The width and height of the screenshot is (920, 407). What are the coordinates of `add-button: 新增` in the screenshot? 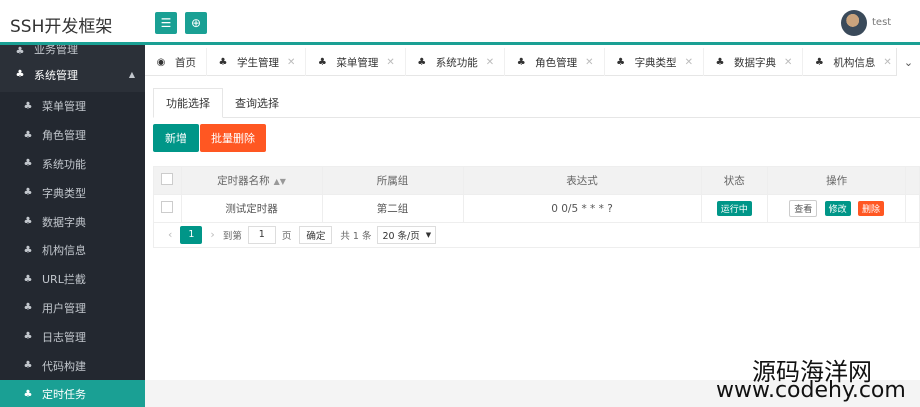 It's located at (176, 138).